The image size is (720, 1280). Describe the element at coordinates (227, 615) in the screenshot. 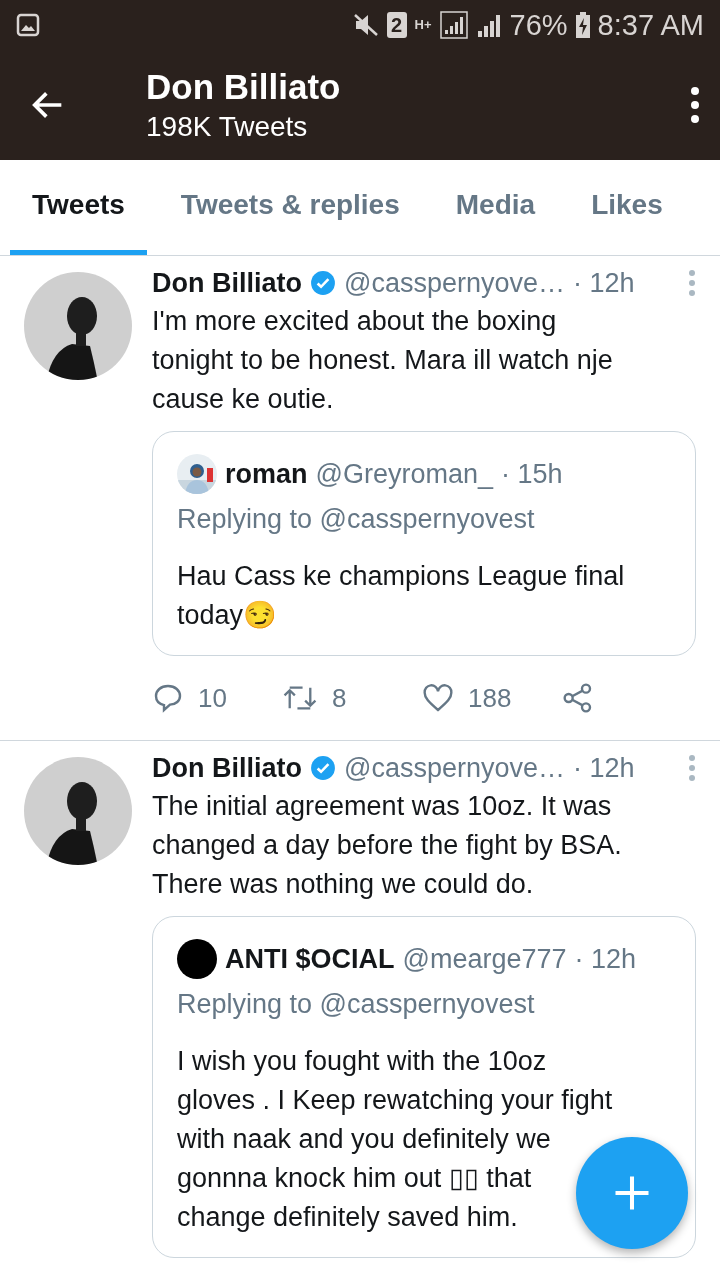

I see `quoted-text: today😏` at that location.